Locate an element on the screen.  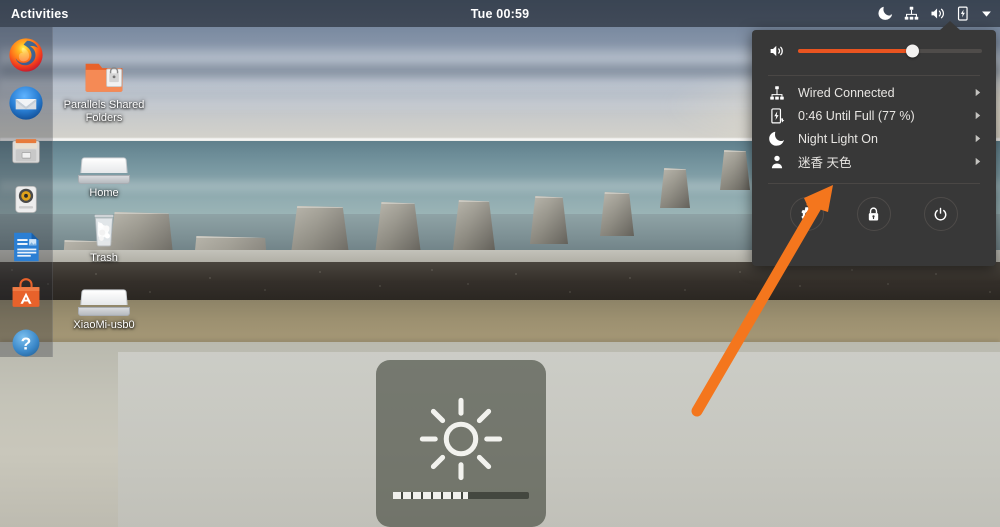
brightness-level-bar is located at coordinates (461, 495).